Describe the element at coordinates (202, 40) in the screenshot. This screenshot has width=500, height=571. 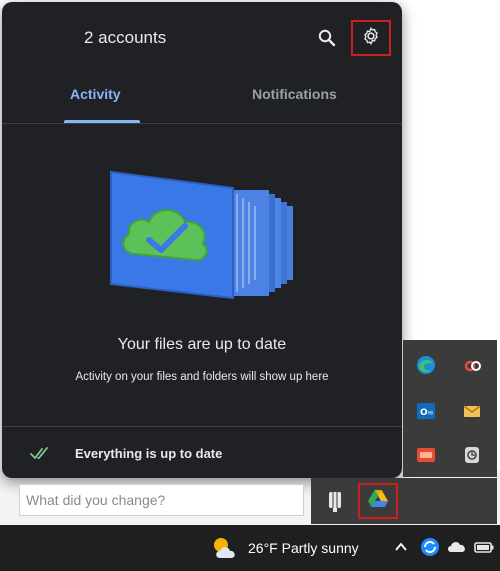
I see `panel-header: 2 accounts` at that location.